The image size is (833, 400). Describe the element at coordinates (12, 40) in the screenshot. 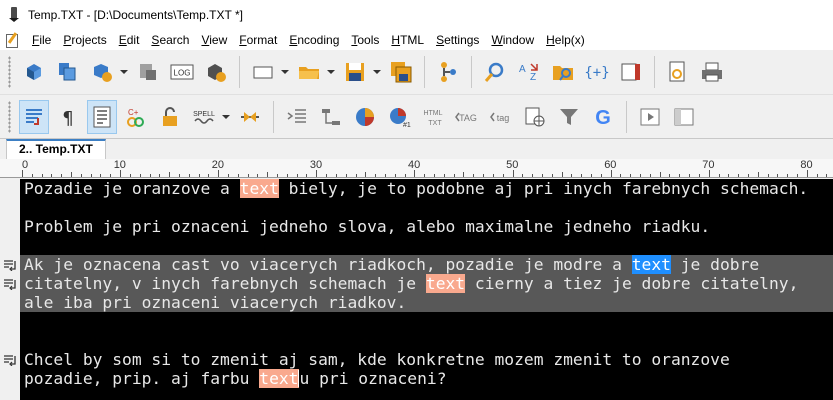

I see `document-edit-icon` at that location.